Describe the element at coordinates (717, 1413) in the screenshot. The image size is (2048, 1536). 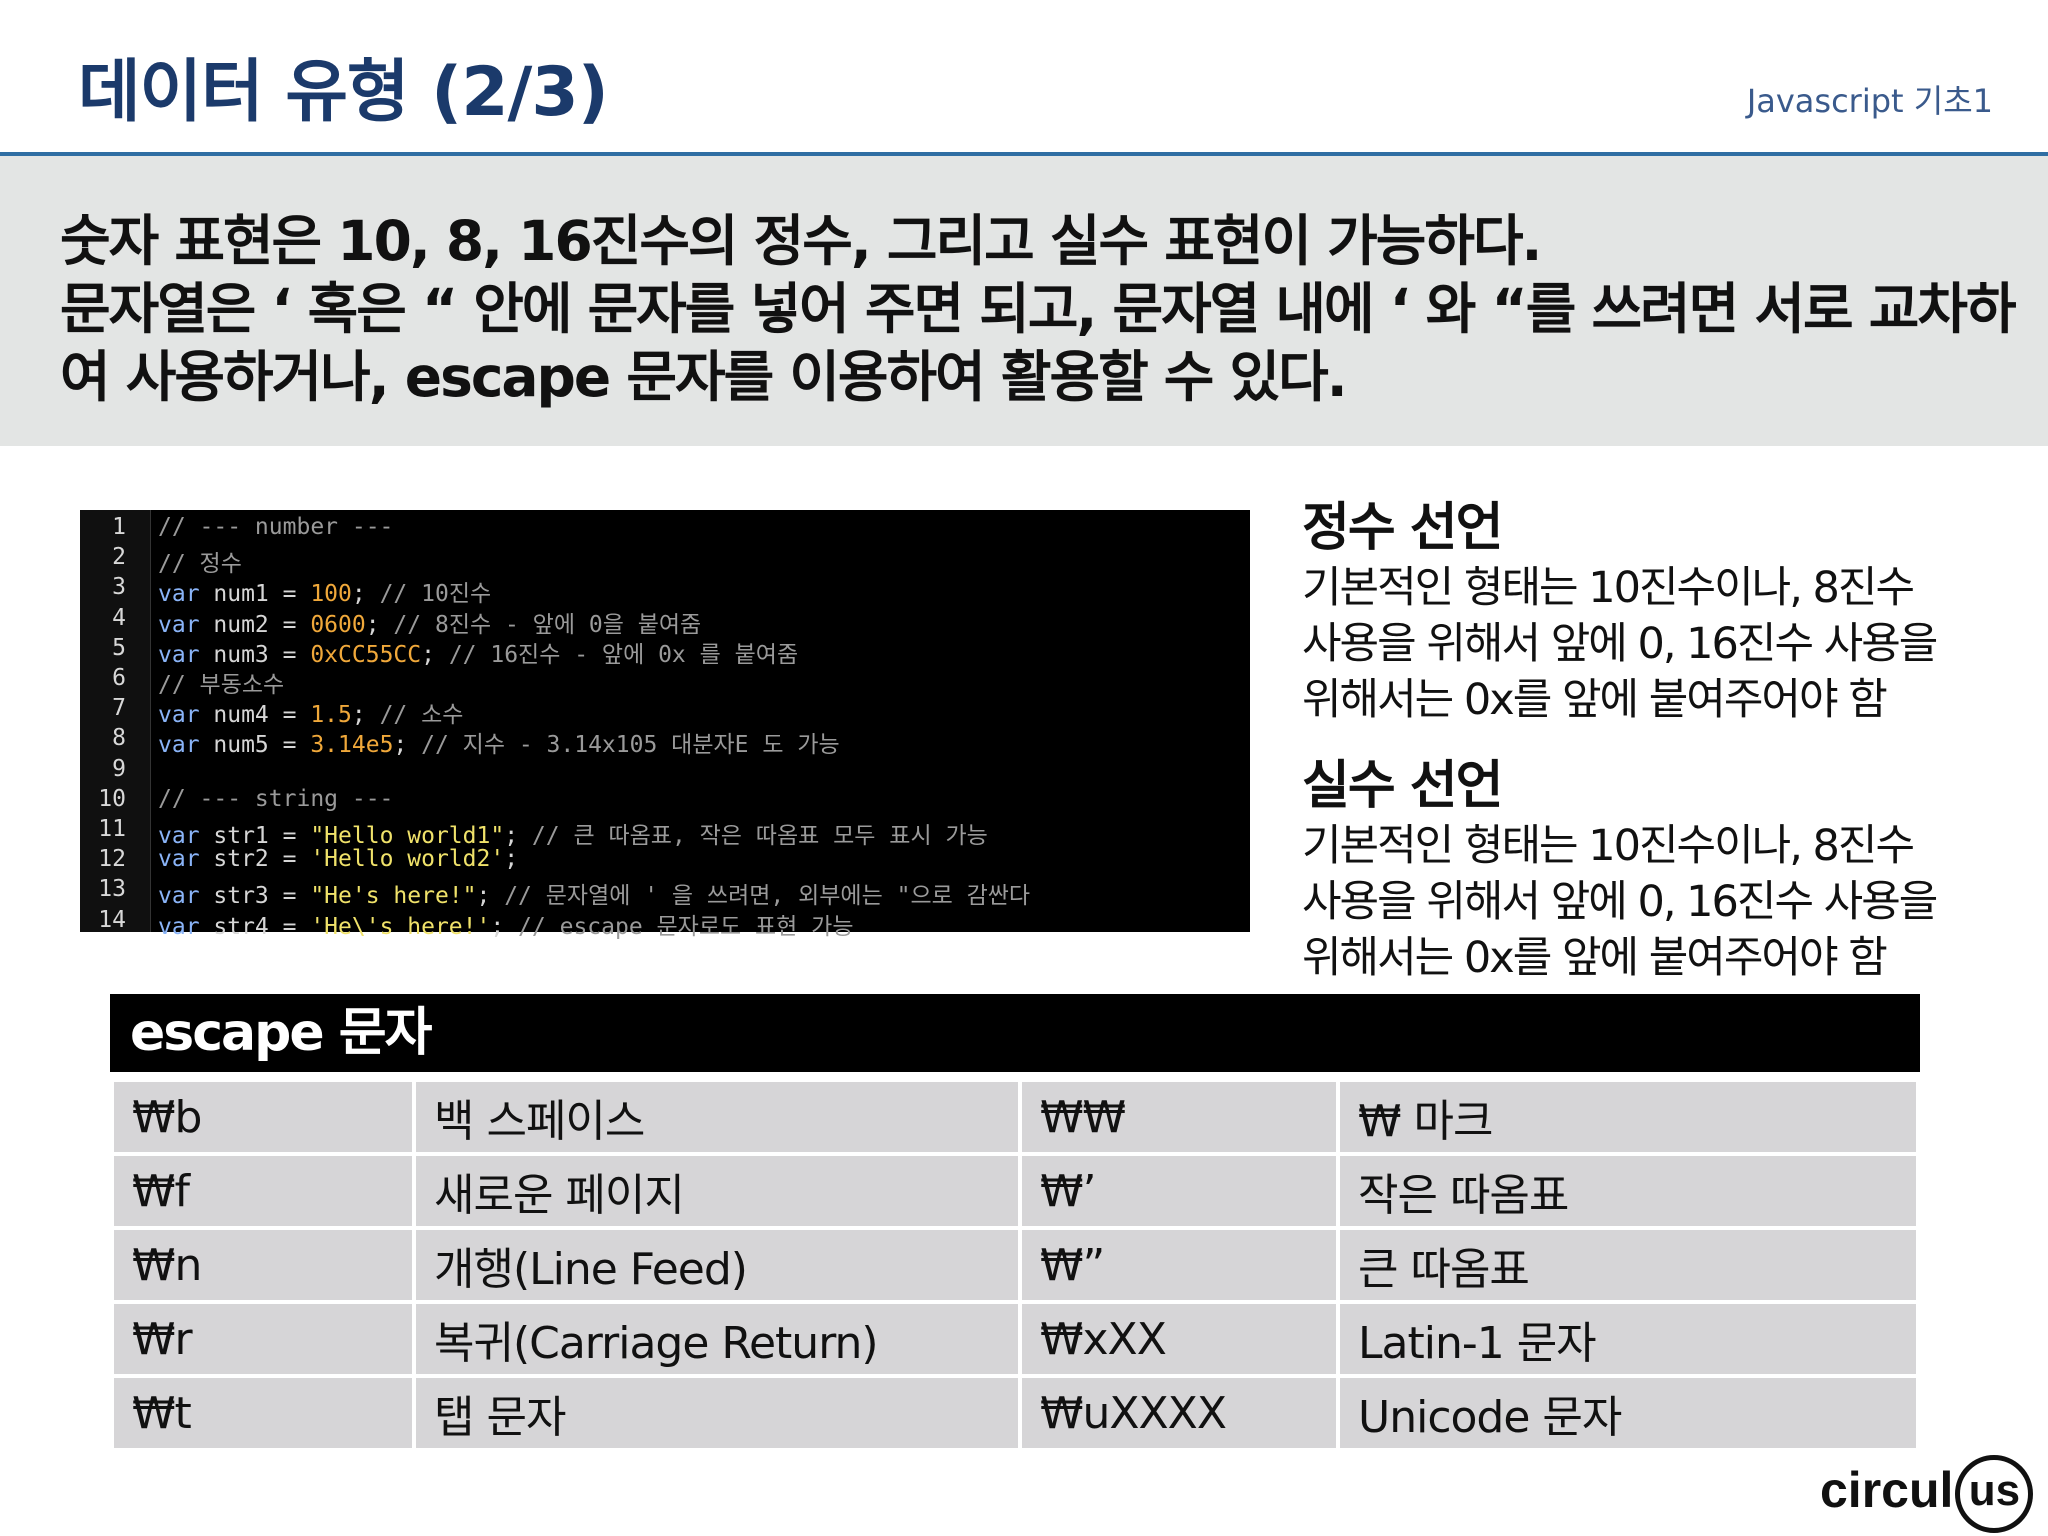
I see `escape-meaning: 탭 문자` at that location.